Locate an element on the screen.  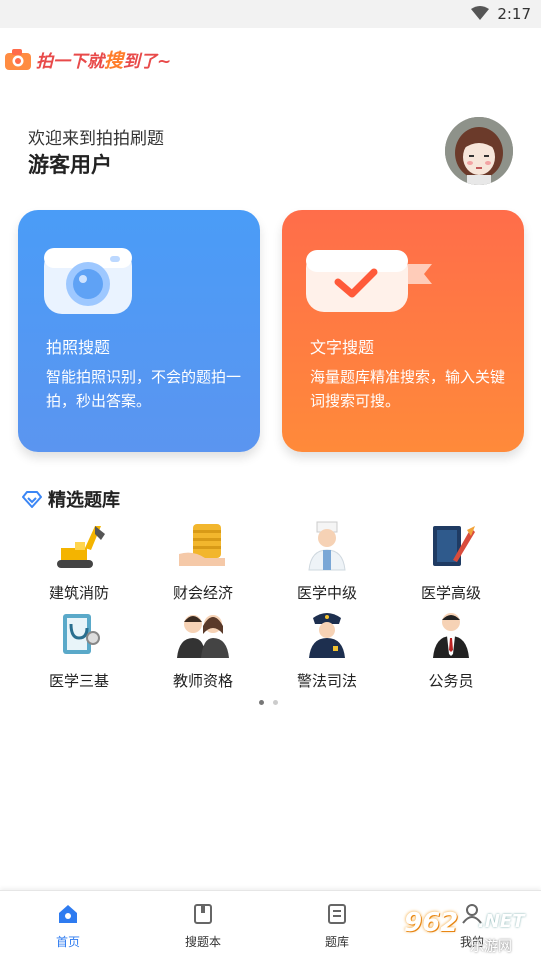
camera-logo-icon is located at coordinates (18, 59).